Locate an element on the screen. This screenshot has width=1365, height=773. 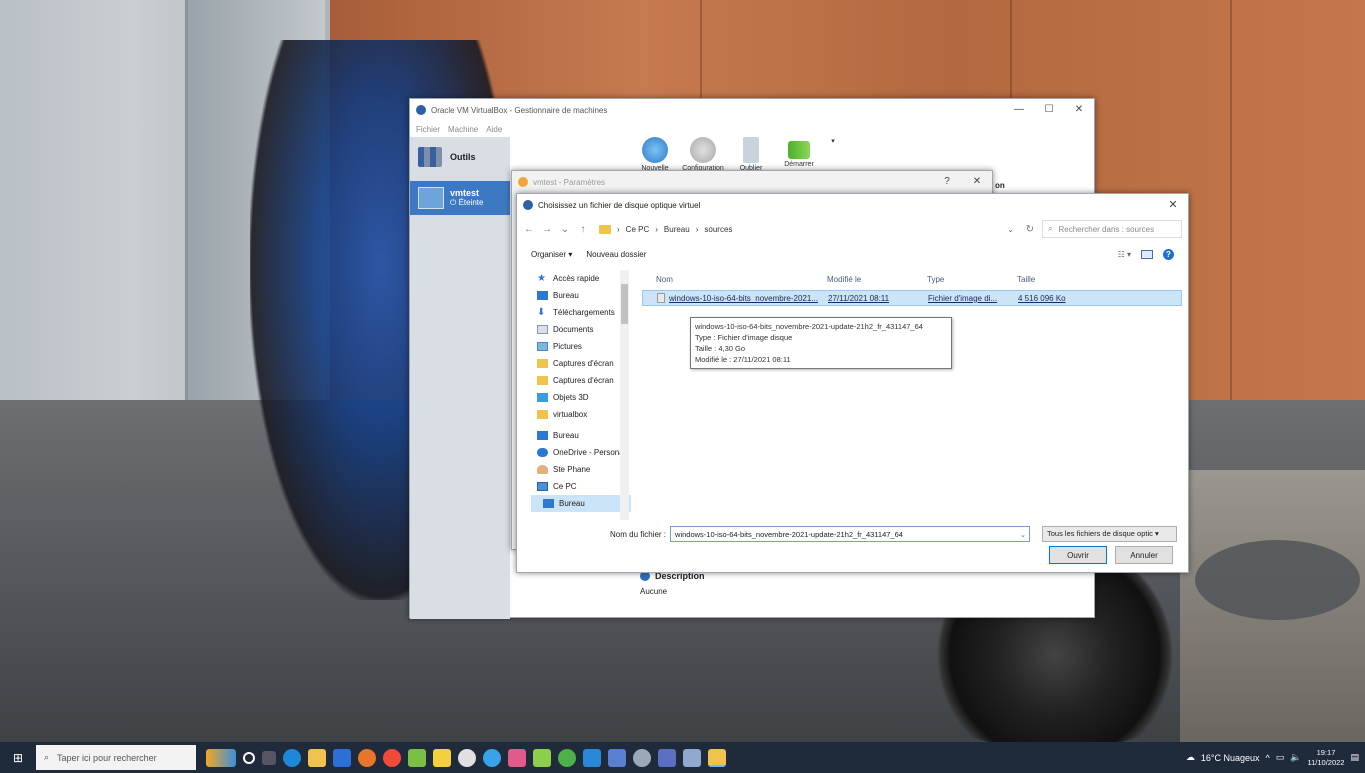
tray-chevron-icon: ^ is located at coordinates (1268, 758).